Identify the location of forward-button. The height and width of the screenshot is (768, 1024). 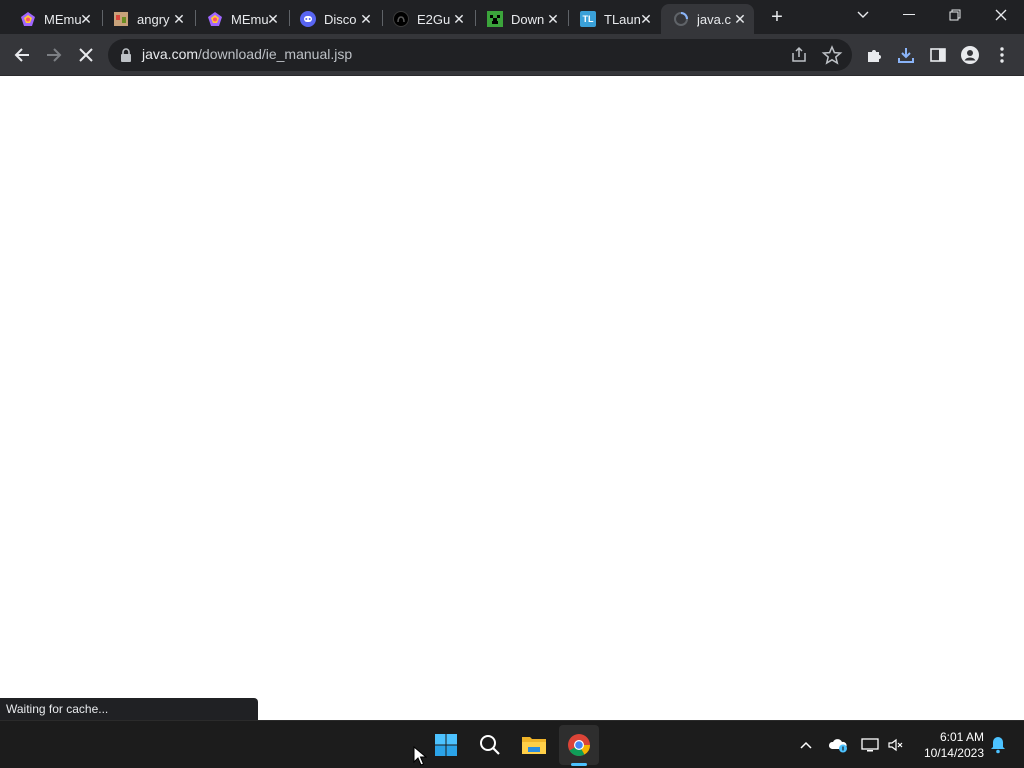
(54, 55).